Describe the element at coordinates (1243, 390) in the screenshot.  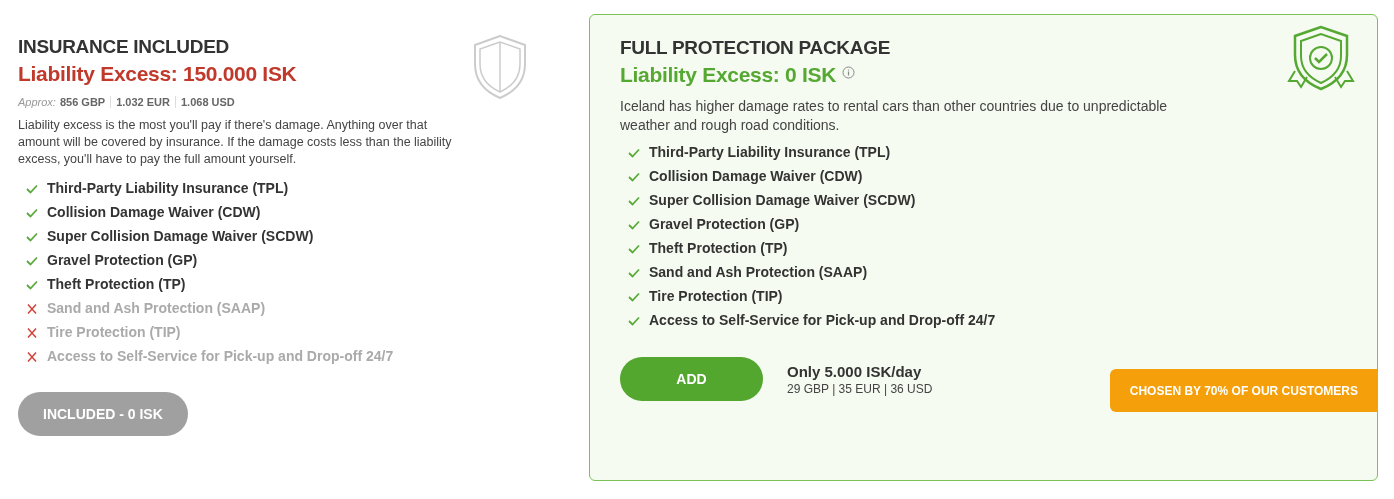
I see `popularity-badge: CHOSEN BY 70% OF OUR CUSTOMERS` at that location.